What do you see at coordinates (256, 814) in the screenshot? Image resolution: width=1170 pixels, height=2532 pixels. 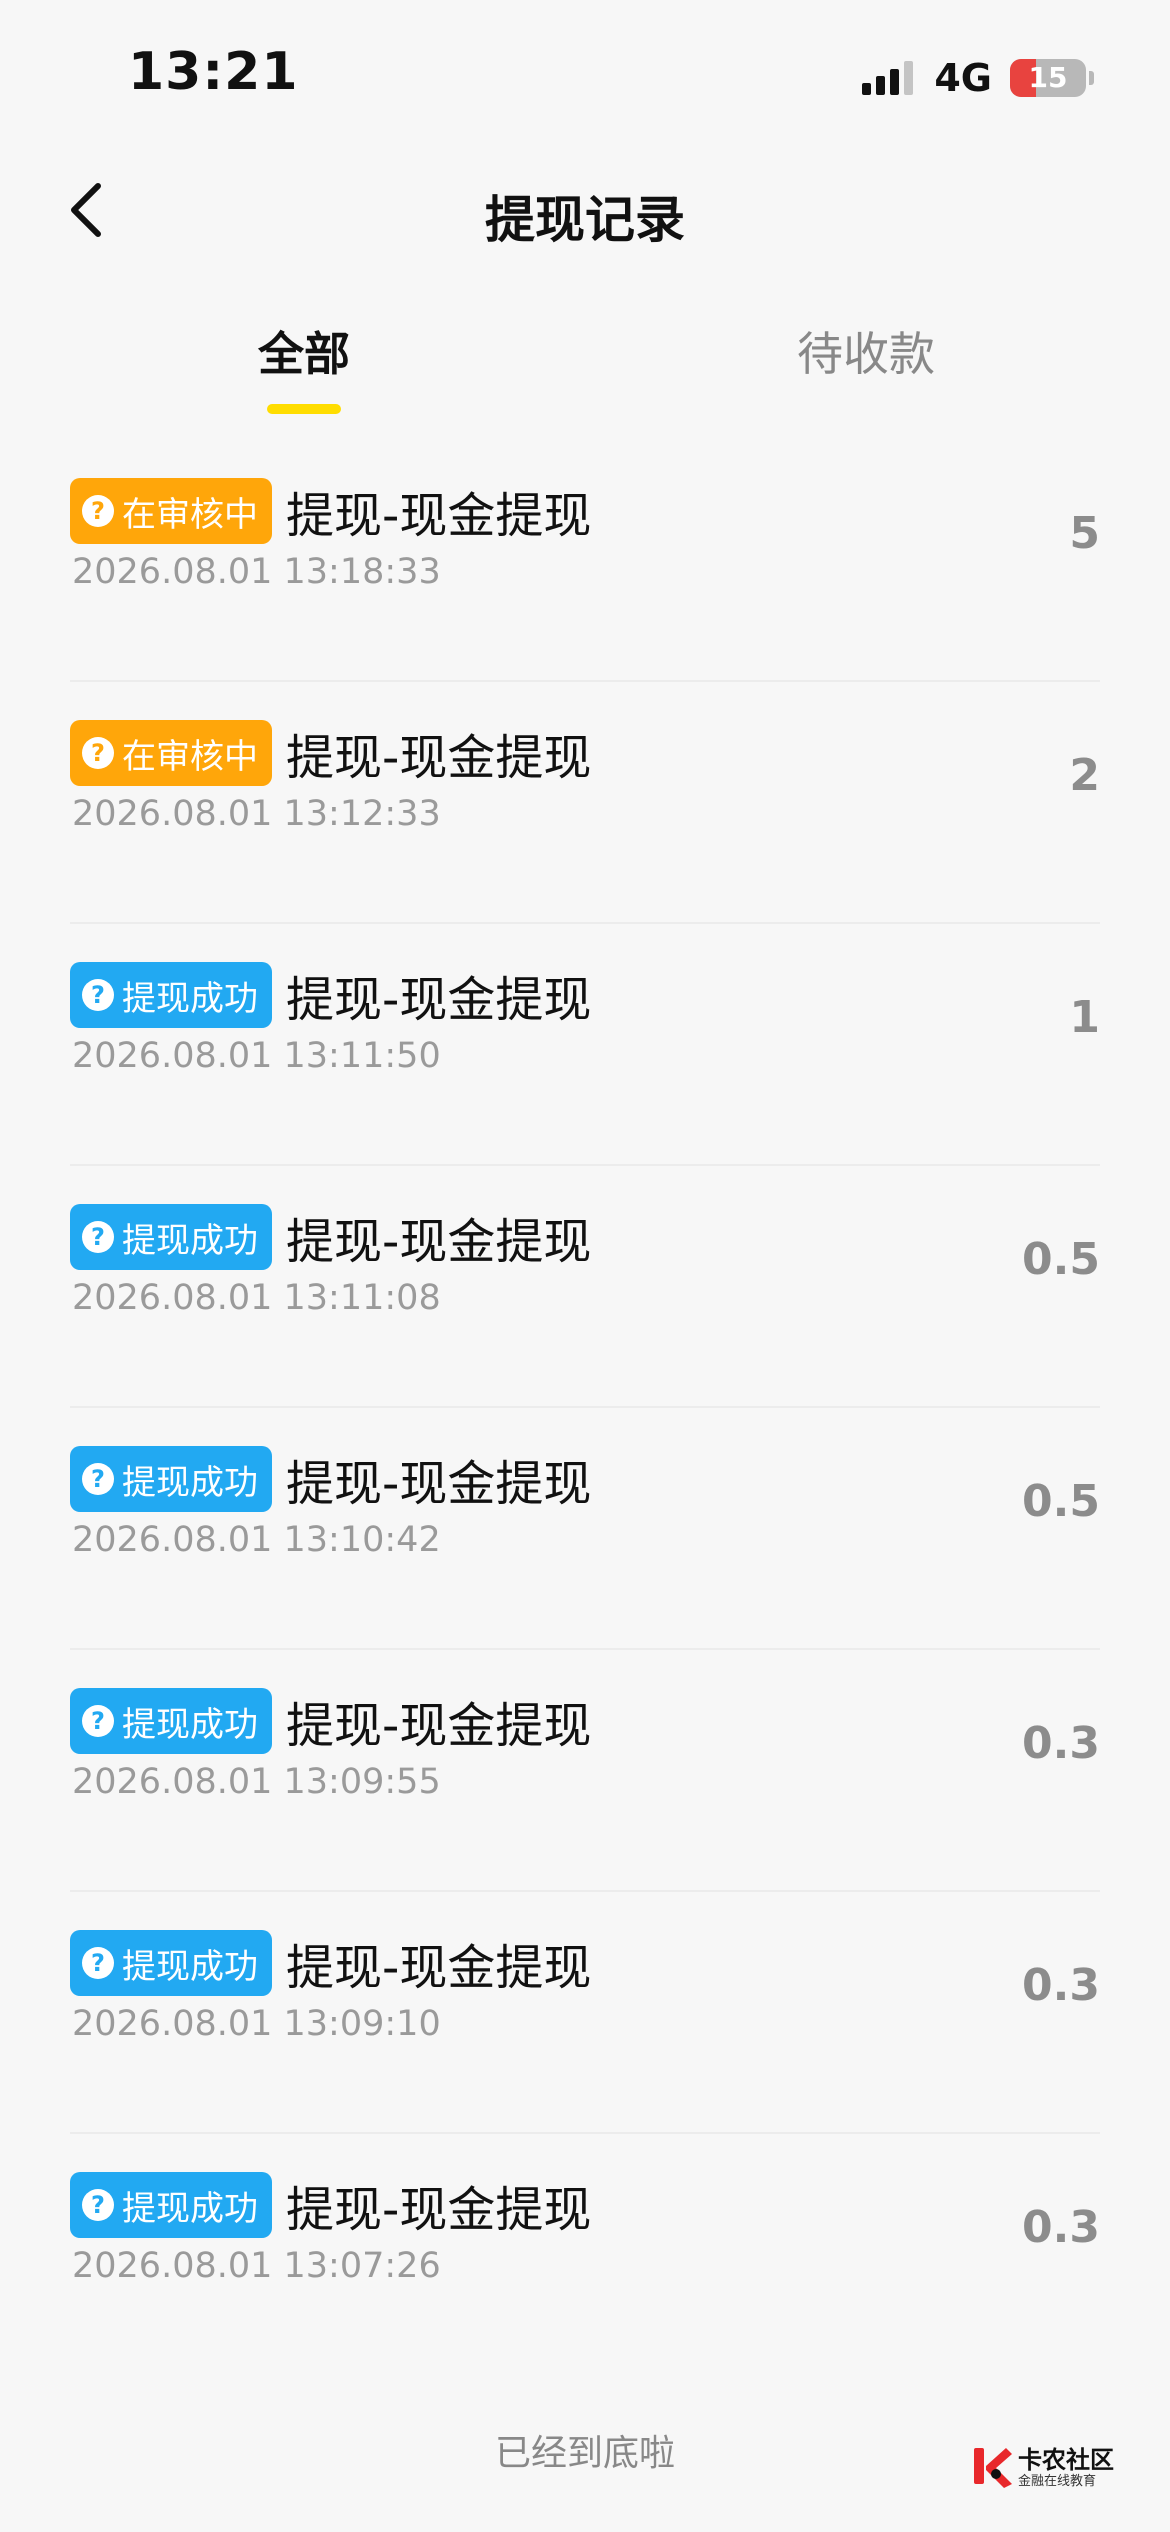 I see `record-timestamp: 2026.08.01 13:12:33` at bounding box center [256, 814].